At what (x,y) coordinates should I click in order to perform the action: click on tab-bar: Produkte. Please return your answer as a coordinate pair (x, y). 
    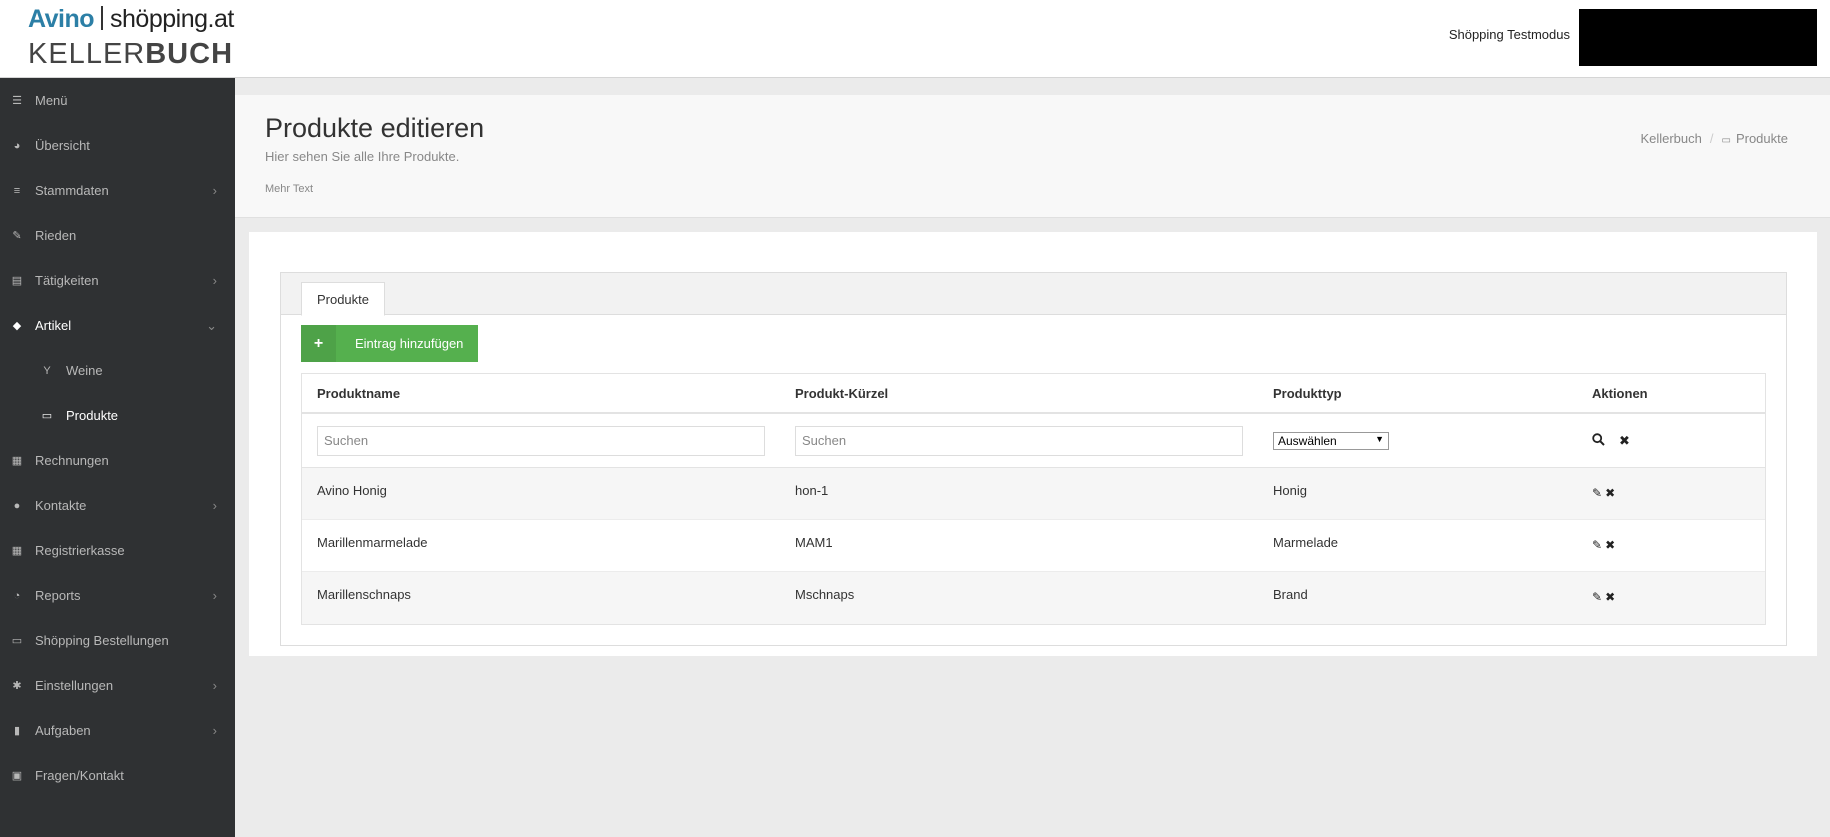
    Looking at the image, I should click on (1033, 294).